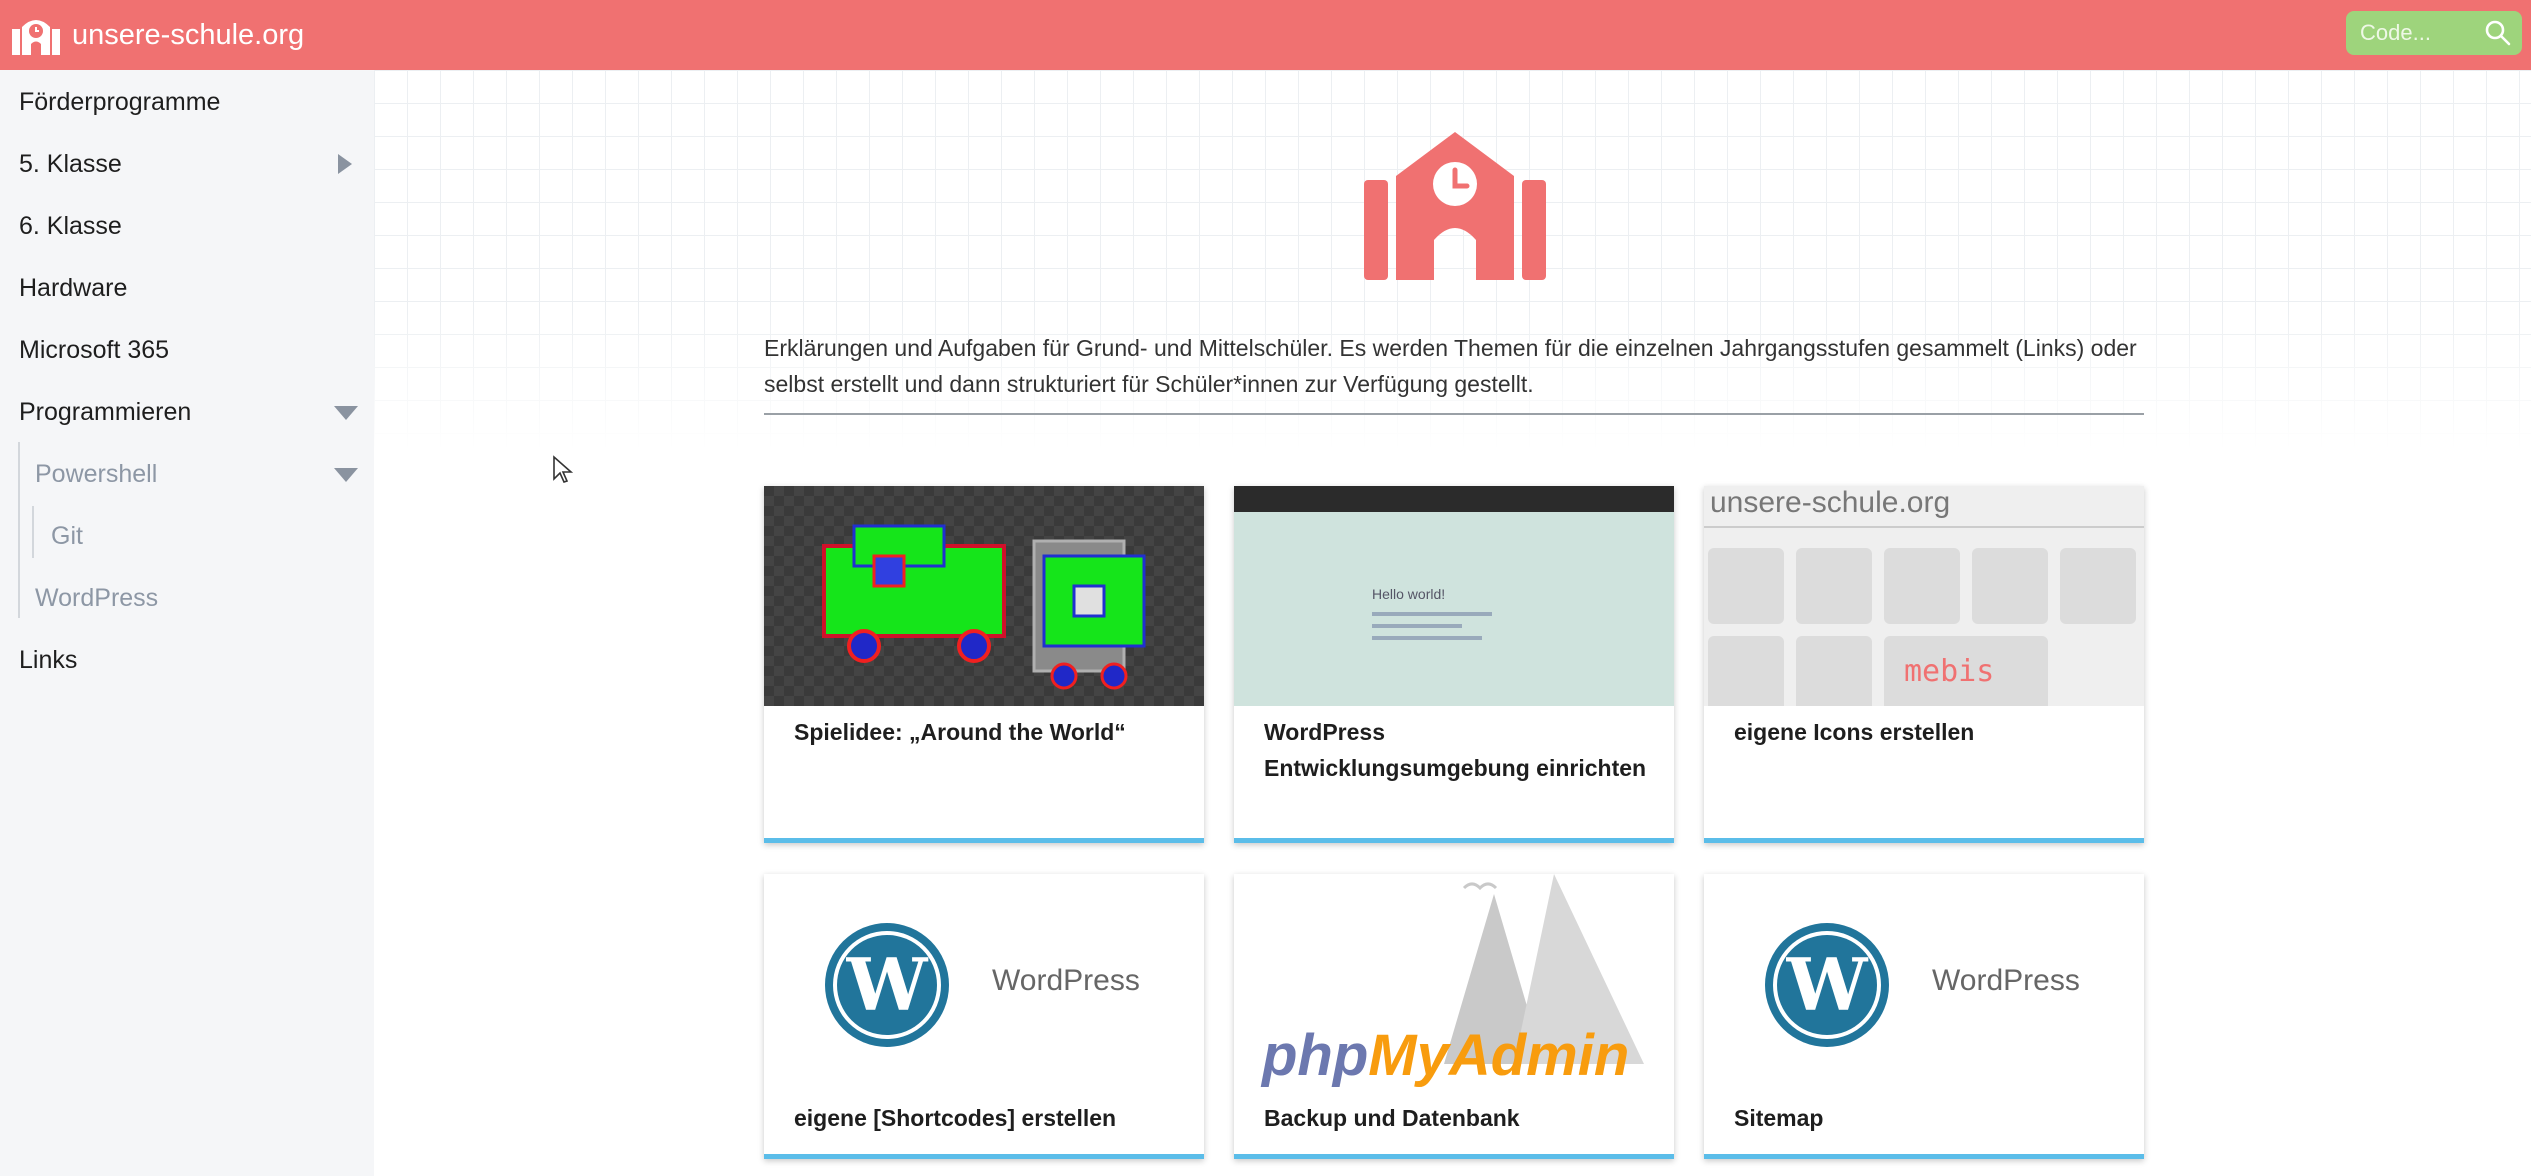 This screenshot has width=2531, height=1176. Describe the element at coordinates (70, 163) in the screenshot. I see `sidebar-item-label: 5. Klasse` at that location.